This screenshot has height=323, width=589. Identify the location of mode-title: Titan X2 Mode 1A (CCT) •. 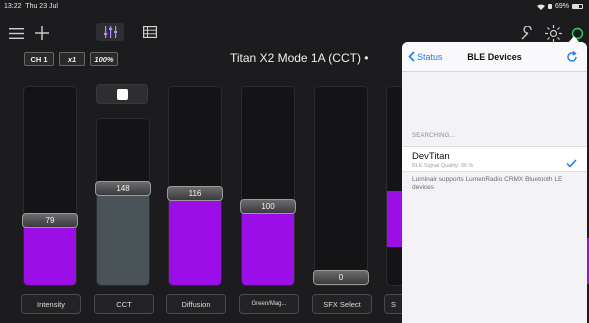
(299, 58).